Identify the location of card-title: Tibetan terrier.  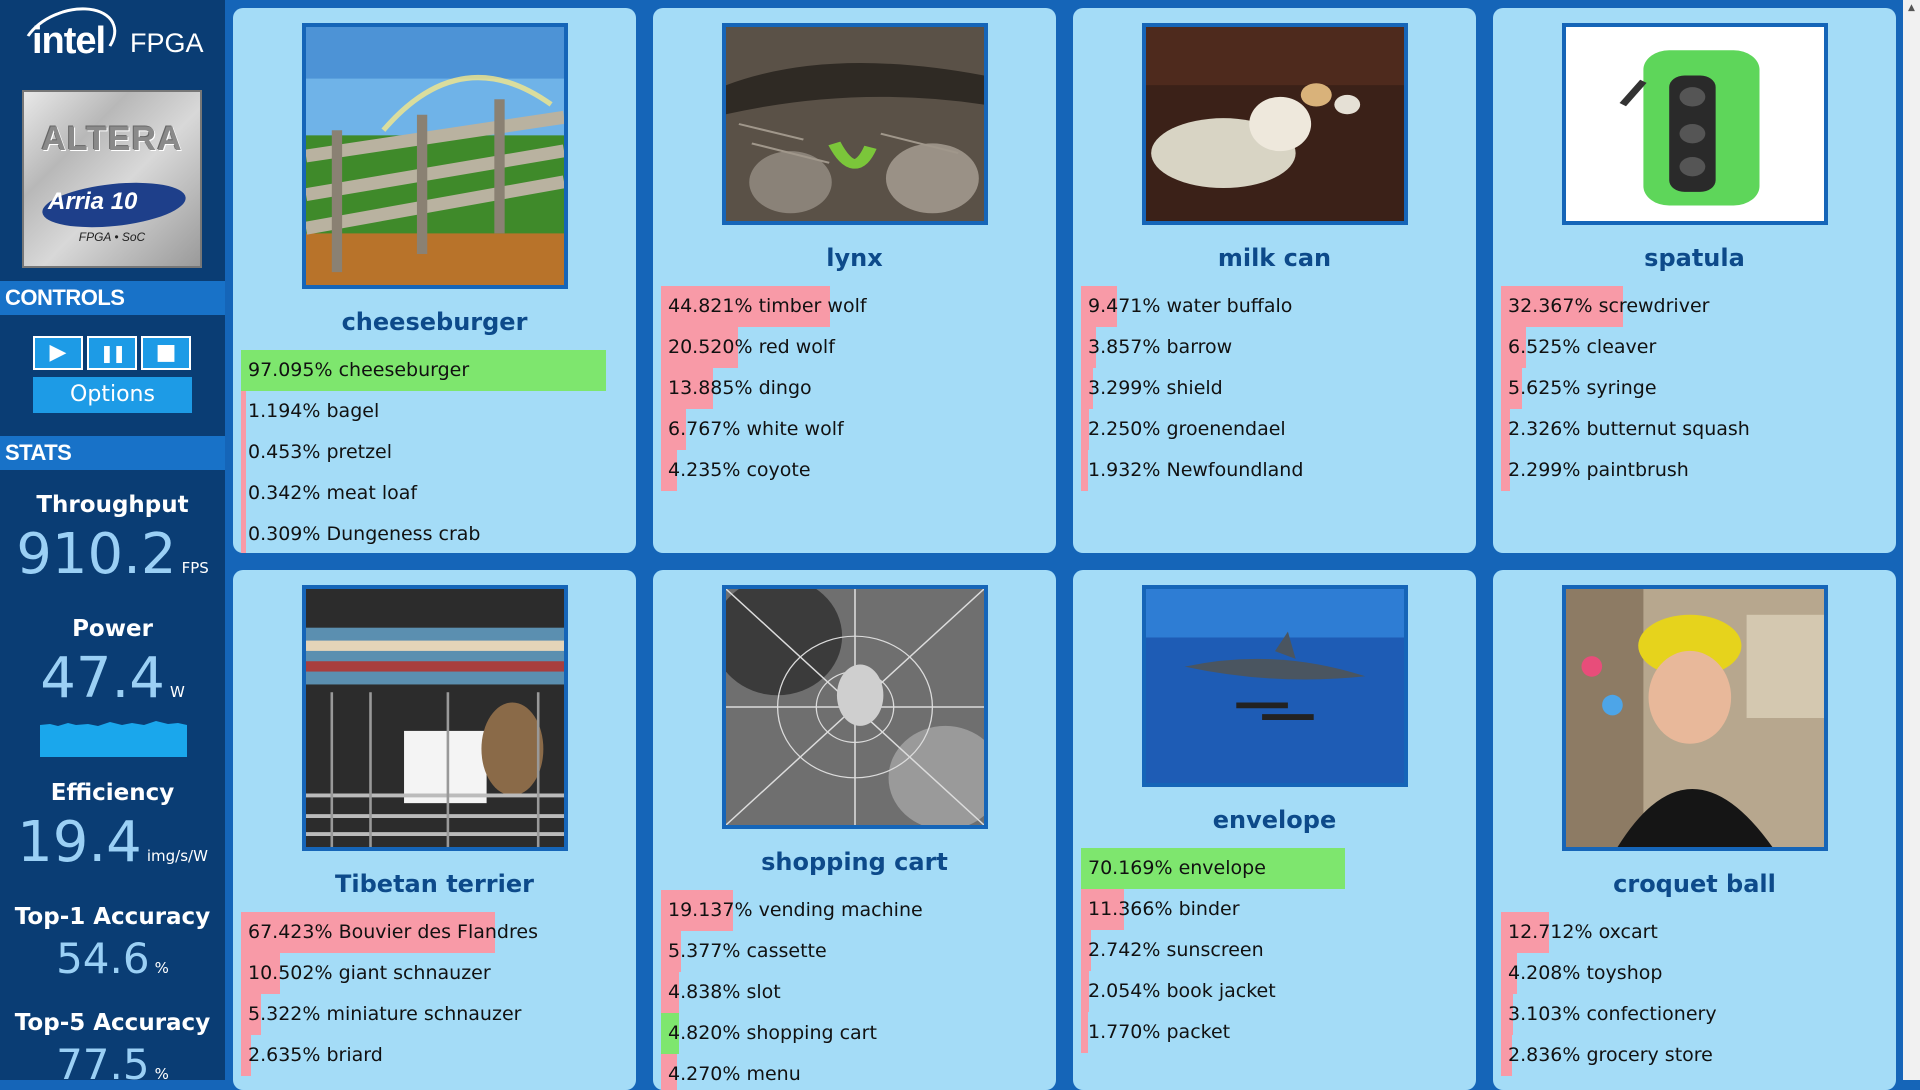
(434, 884).